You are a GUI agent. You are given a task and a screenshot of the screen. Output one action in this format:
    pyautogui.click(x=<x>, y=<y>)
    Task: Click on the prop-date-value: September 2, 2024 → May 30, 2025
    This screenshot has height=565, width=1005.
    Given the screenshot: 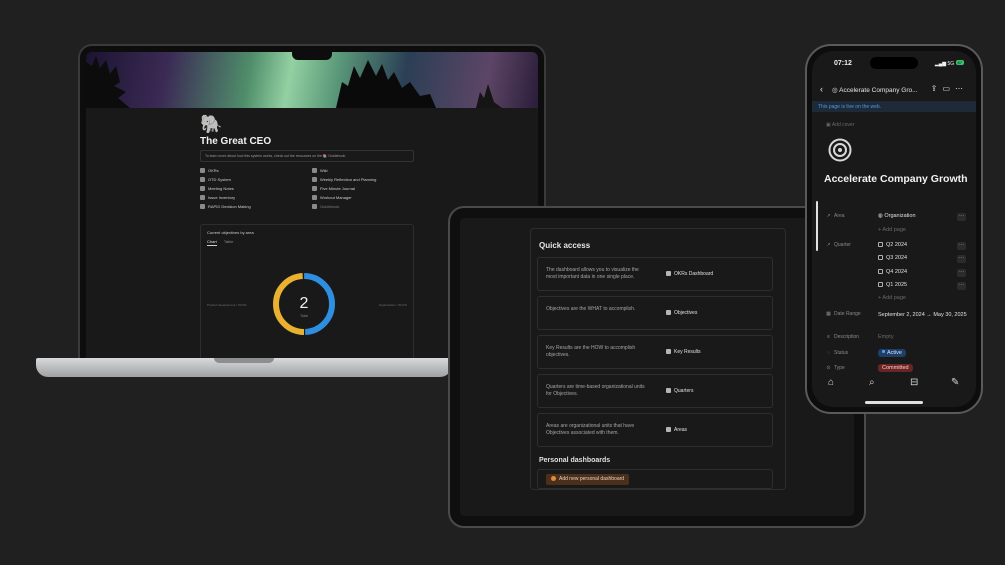 What is the action you would take?
    pyautogui.click(x=924, y=315)
    